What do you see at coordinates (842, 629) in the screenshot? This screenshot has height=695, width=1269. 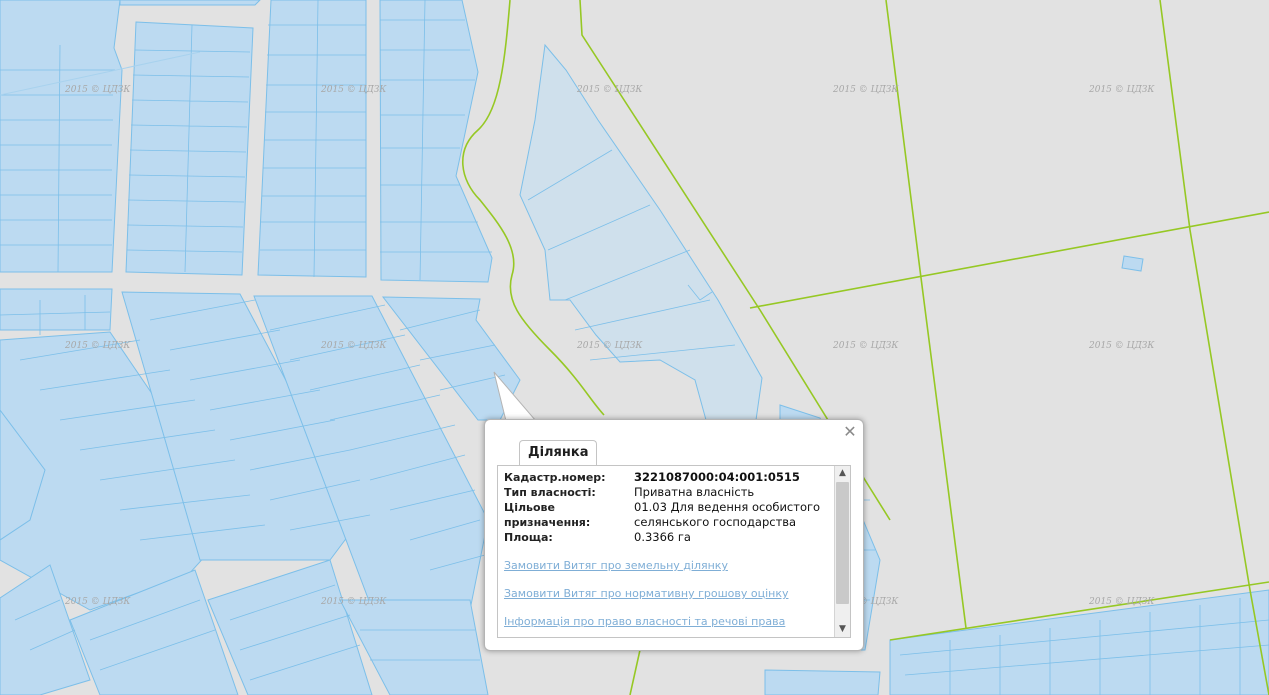 I see `scroll-down-icon: ▼` at bounding box center [842, 629].